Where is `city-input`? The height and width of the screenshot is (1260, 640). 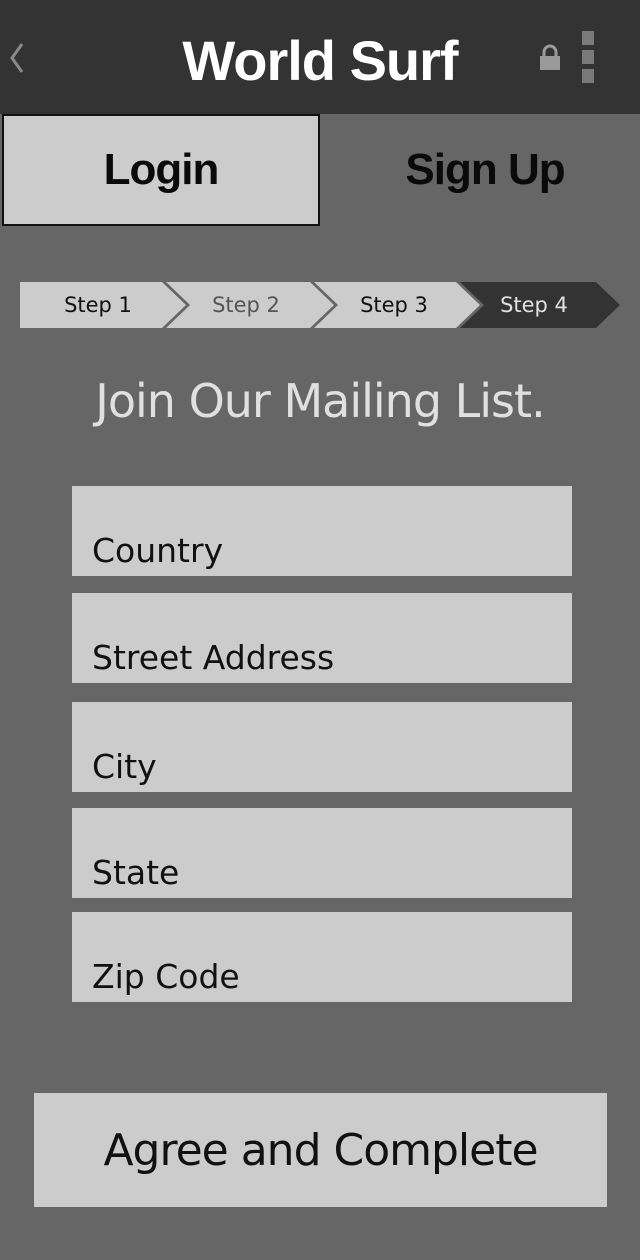 city-input is located at coordinates (327, 766).